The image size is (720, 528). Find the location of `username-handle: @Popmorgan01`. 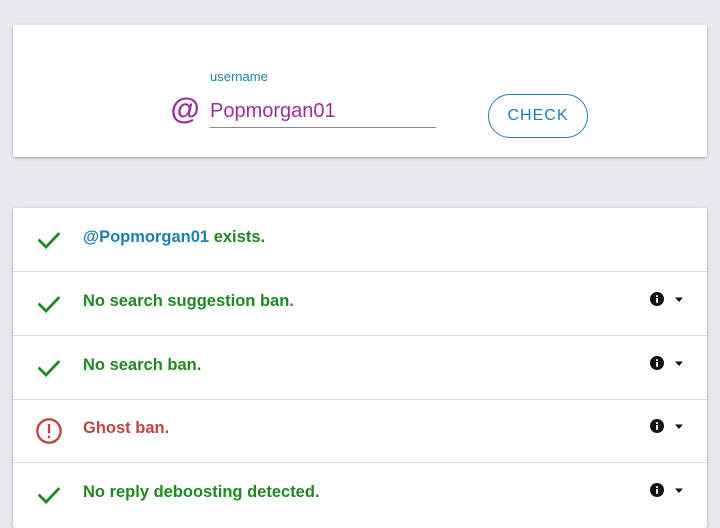

username-handle: @Popmorgan01 is located at coordinates (146, 237).